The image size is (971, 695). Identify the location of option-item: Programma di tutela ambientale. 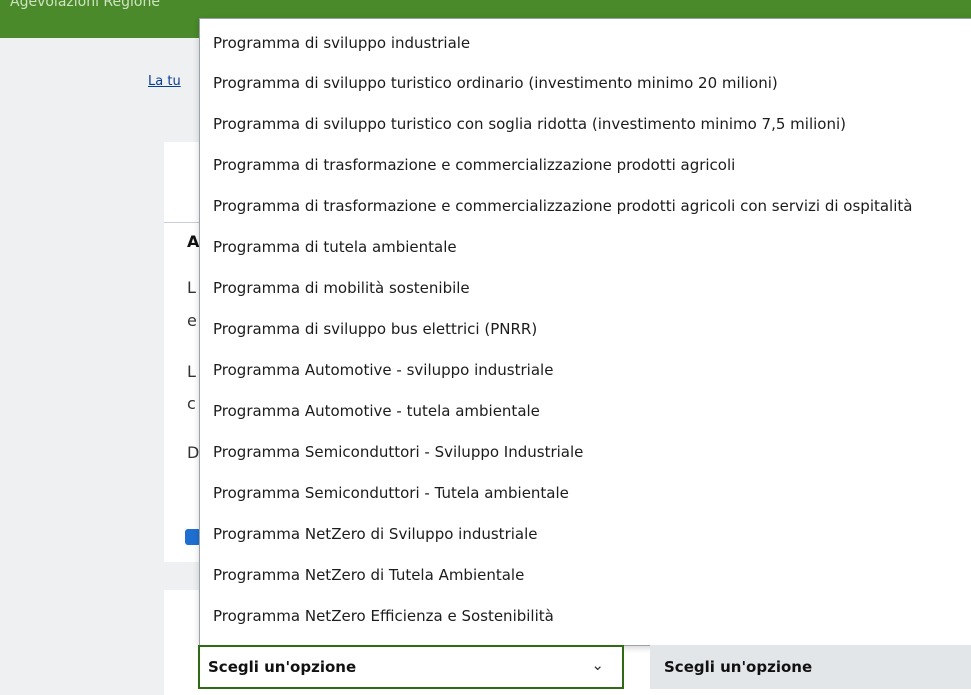
(585, 247).